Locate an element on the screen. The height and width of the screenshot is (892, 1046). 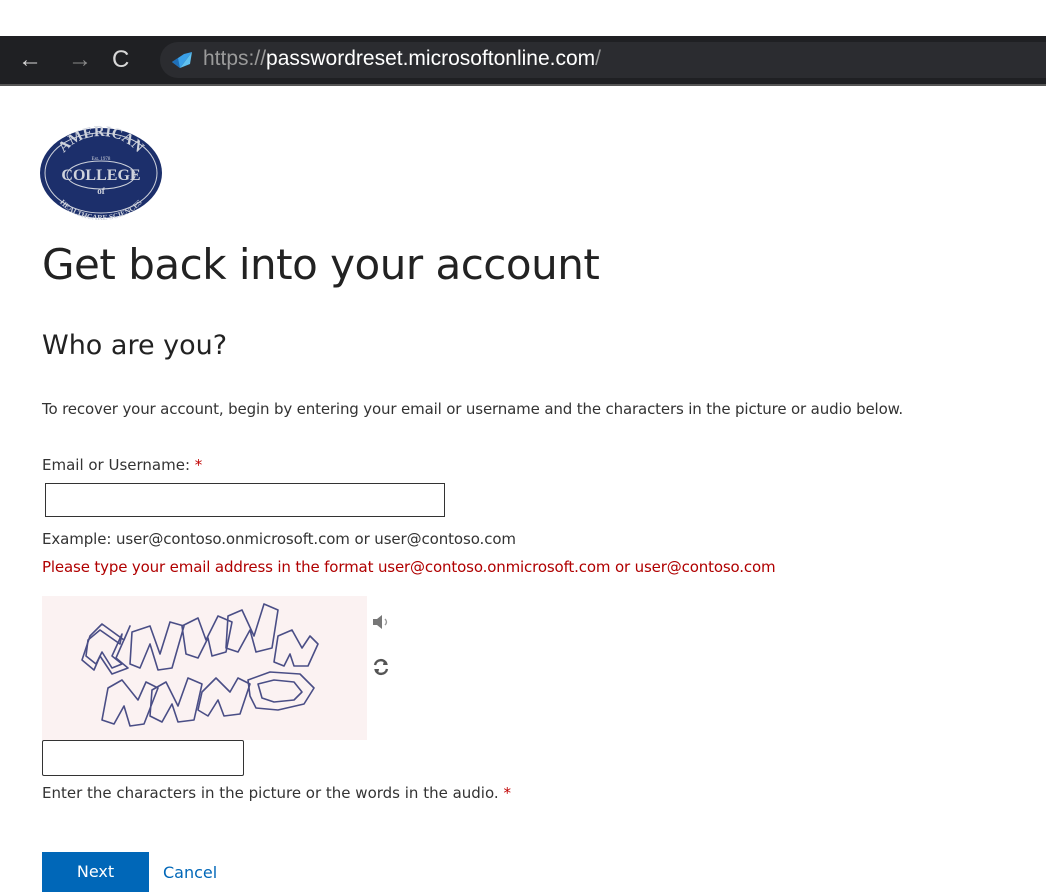
email-label-text: Email or Username: is located at coordinates (118, 465).